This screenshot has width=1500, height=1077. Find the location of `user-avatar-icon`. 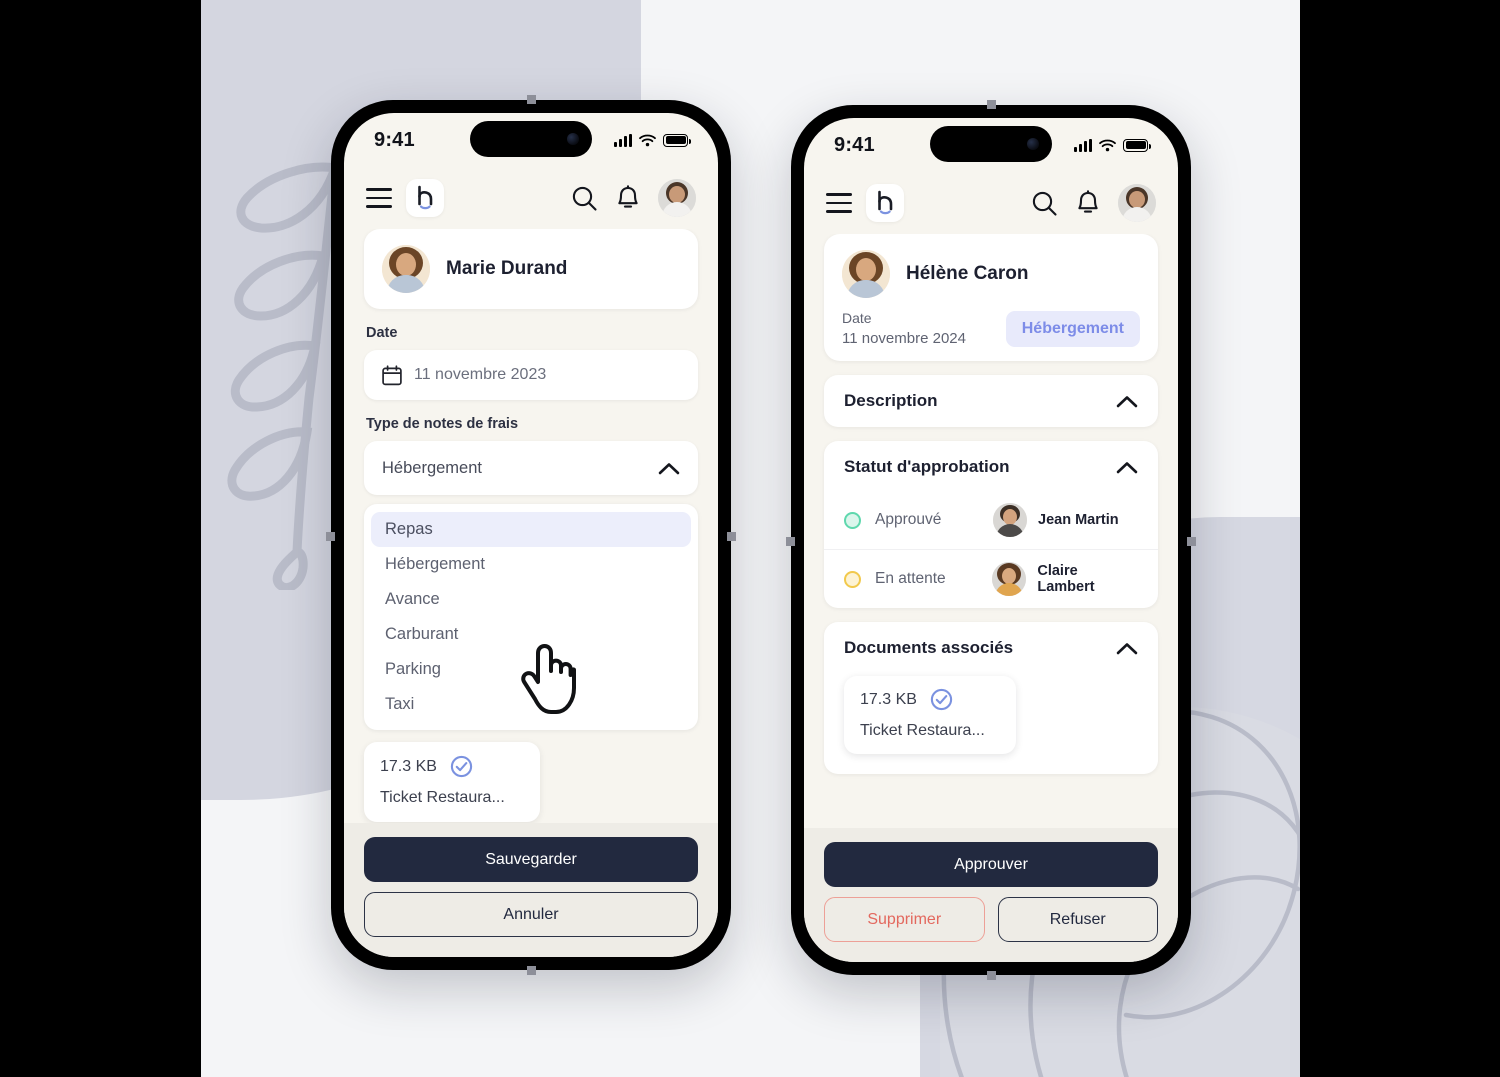

user-avatar-icon is located at coordinates (677, 198).